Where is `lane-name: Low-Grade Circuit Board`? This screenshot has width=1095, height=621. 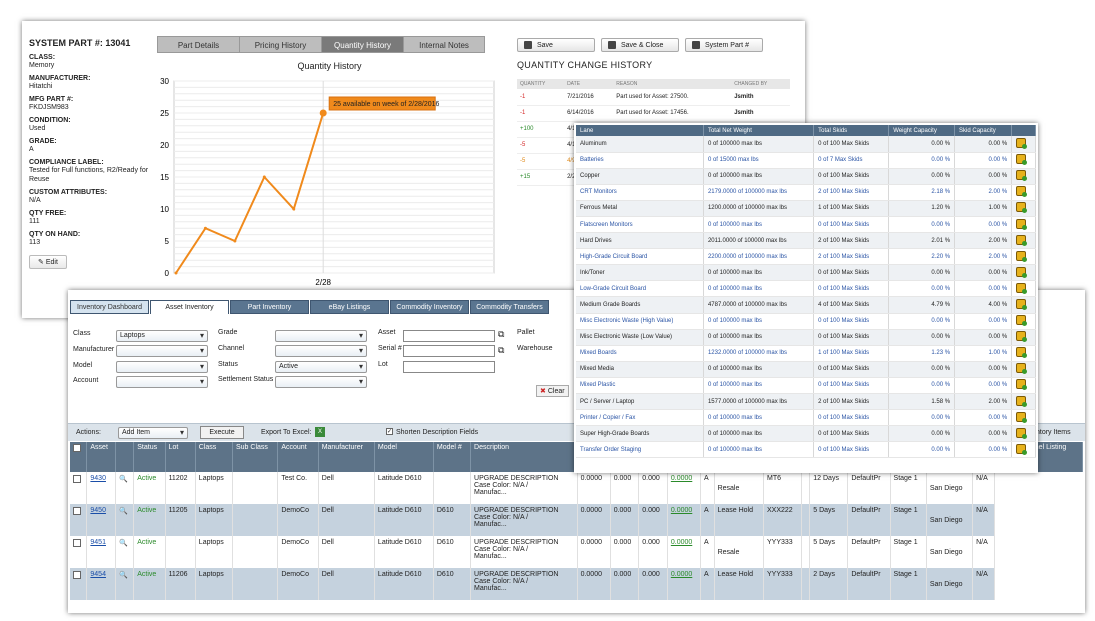 lane-name: Low-Grade Circuit Board is located at coordinates (640, 289).